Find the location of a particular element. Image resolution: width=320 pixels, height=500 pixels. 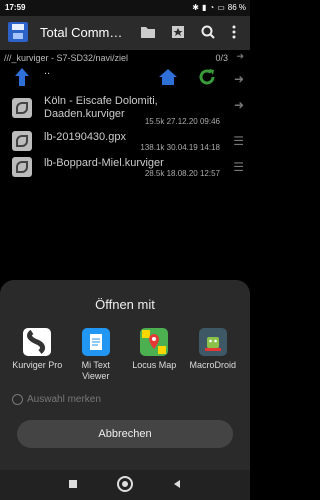

status-bar: 17:59 ✱ ▮ ◔ ▭ 86 % is located at coordinates (125, 8).